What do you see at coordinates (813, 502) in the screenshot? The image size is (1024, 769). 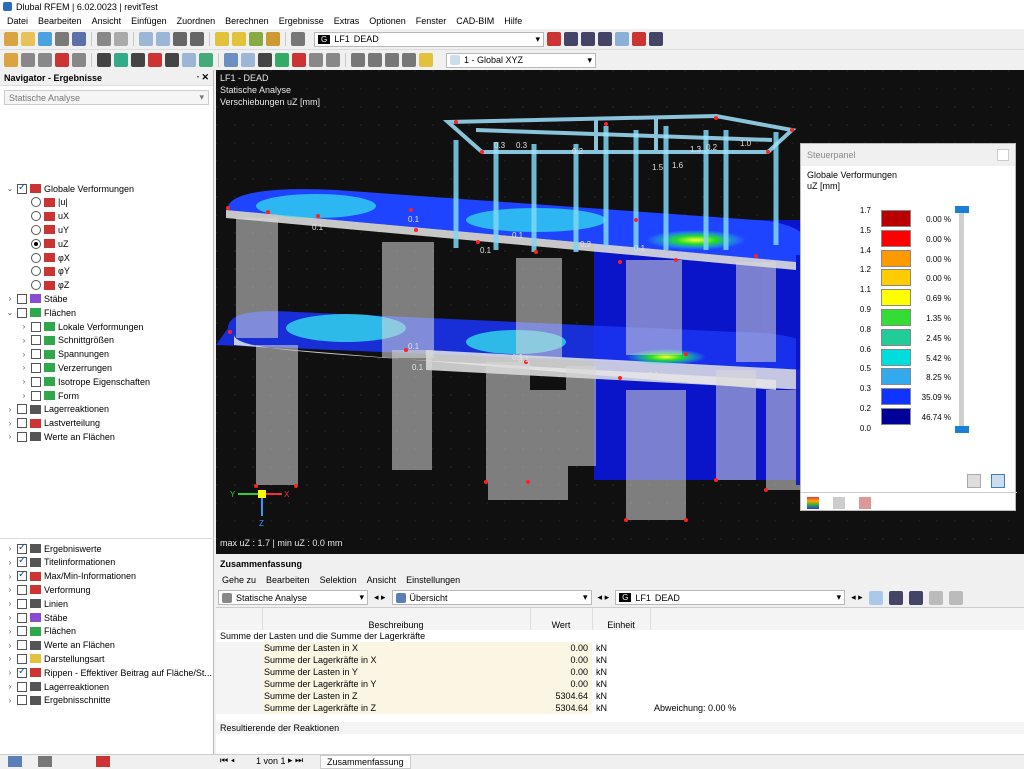 I see `legend-tab-colors-icon` at bounding box center [813, 502].